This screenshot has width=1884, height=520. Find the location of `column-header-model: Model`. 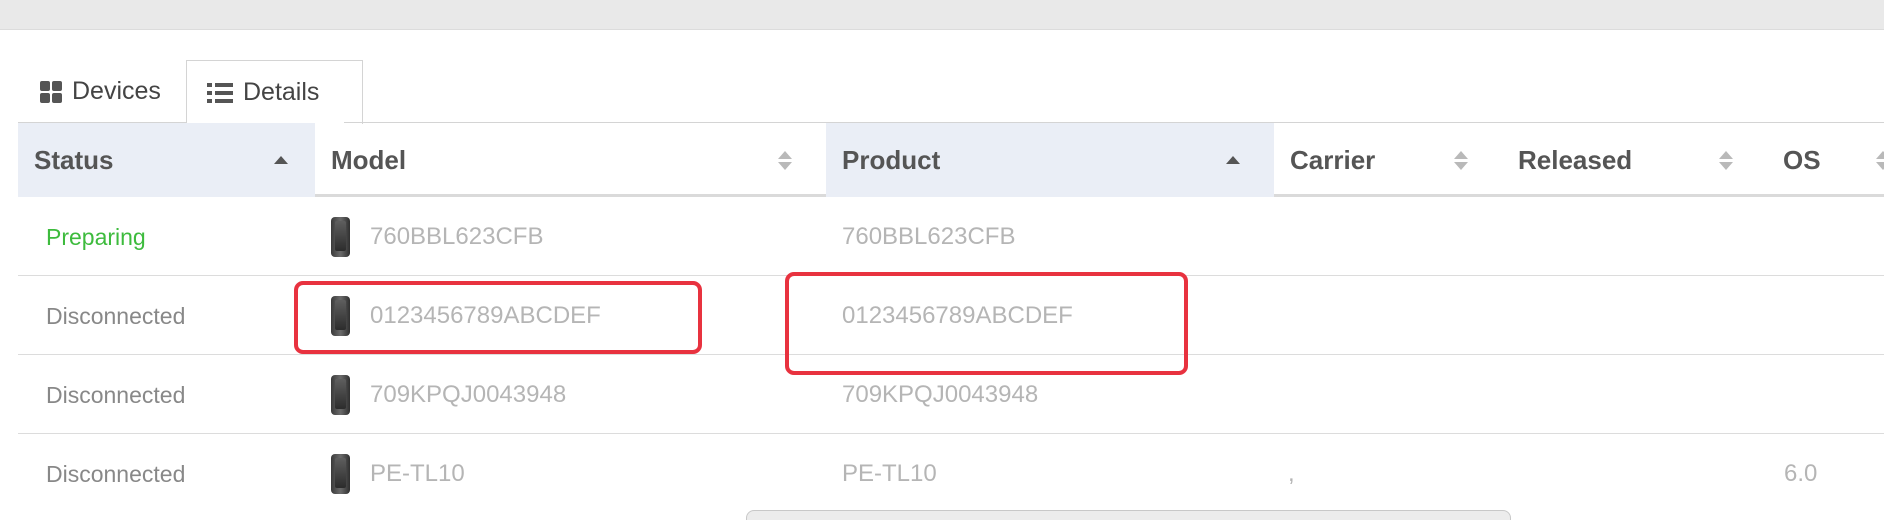

column-header-model: Model is located at coordinates (579, 160).